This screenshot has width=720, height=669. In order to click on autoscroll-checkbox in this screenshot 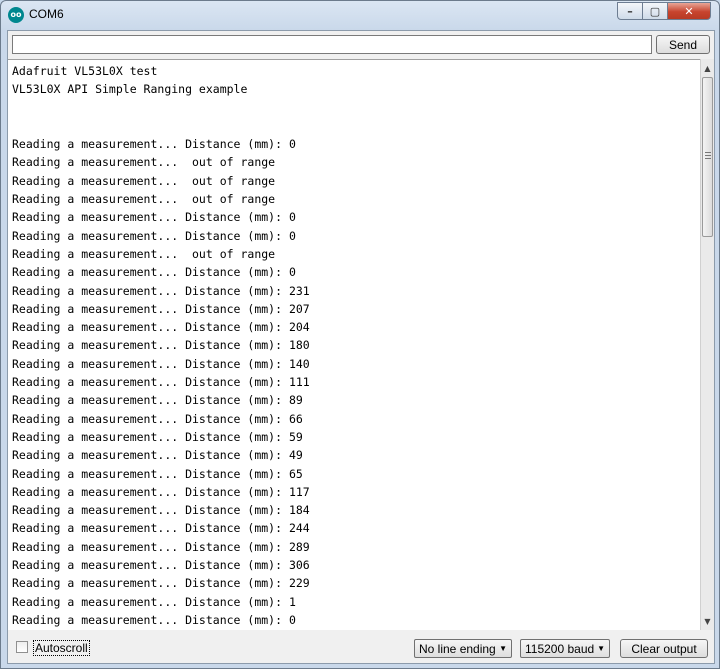, I will do `click(22, 647)`.